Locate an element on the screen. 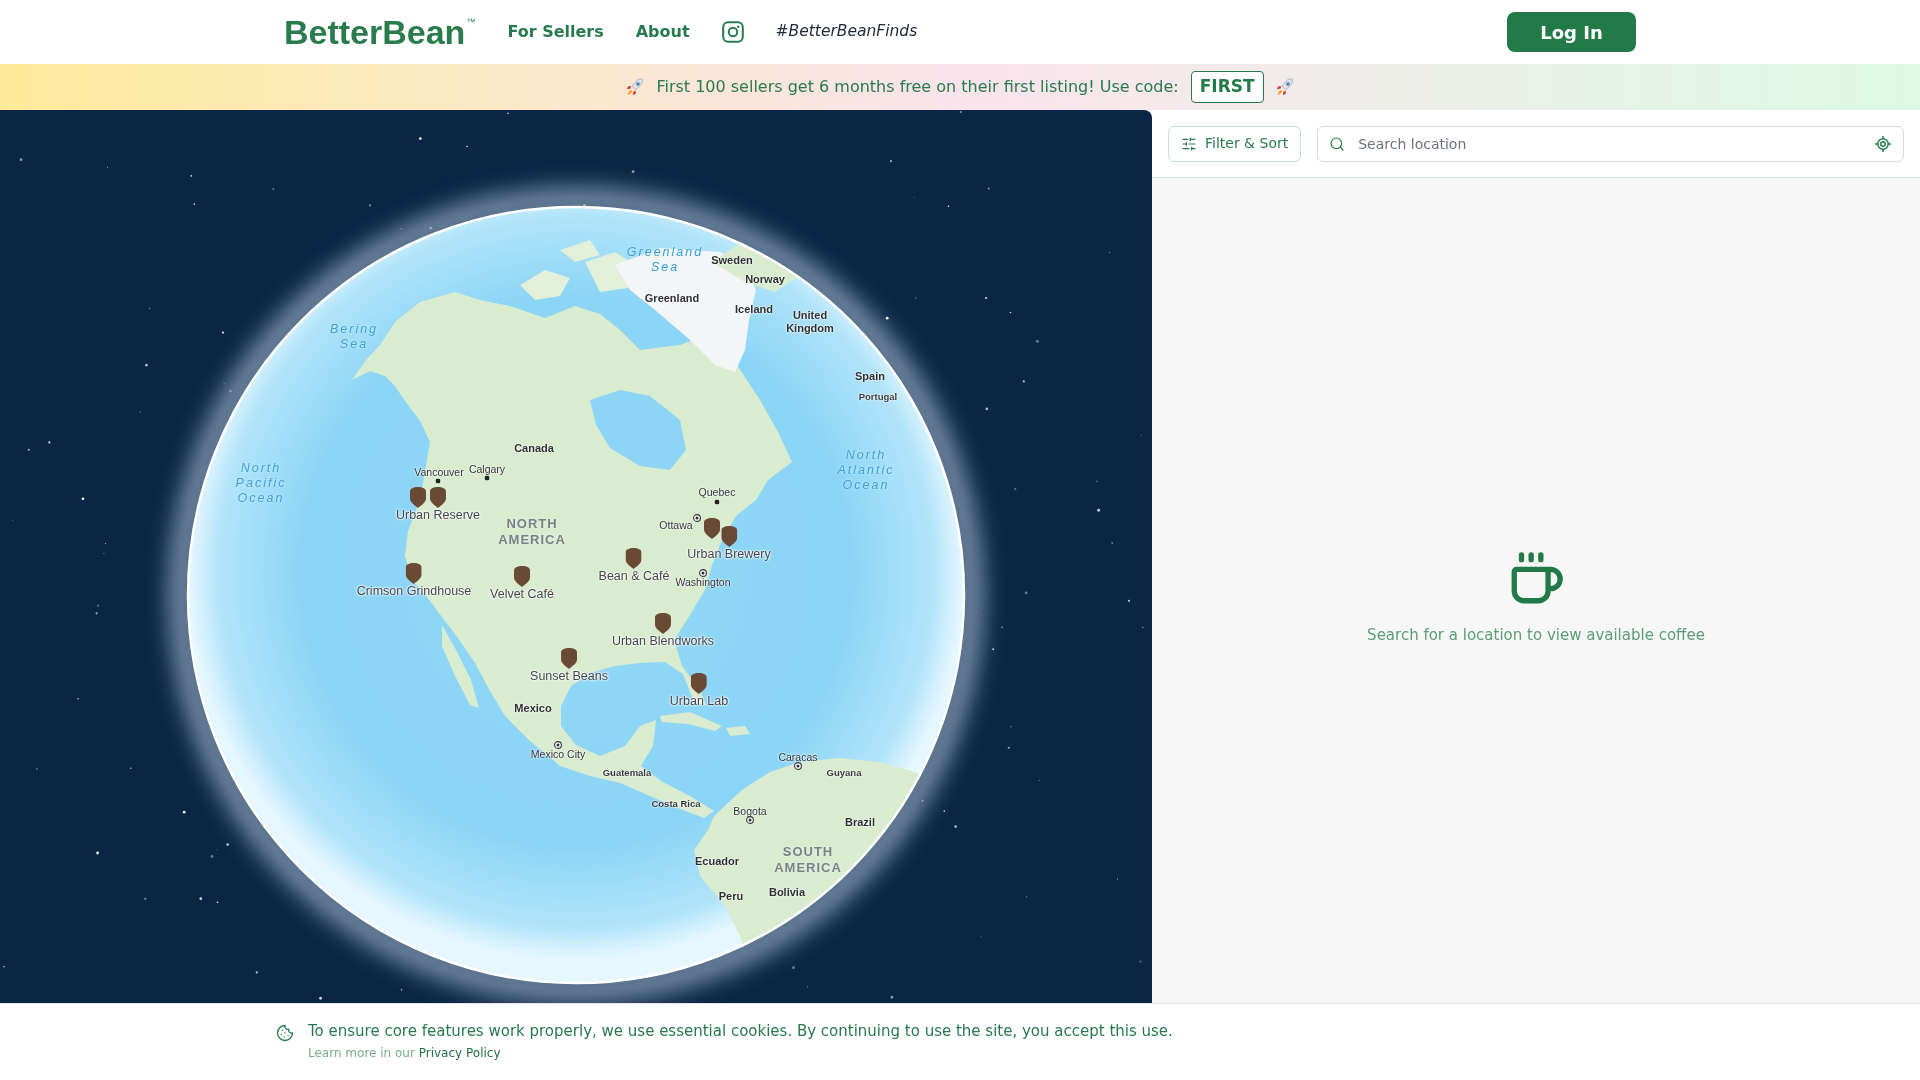 The height and width of the screenshot is (1080, 1920). shop-label: Urban Reserve is located at coordinates (438, 515).